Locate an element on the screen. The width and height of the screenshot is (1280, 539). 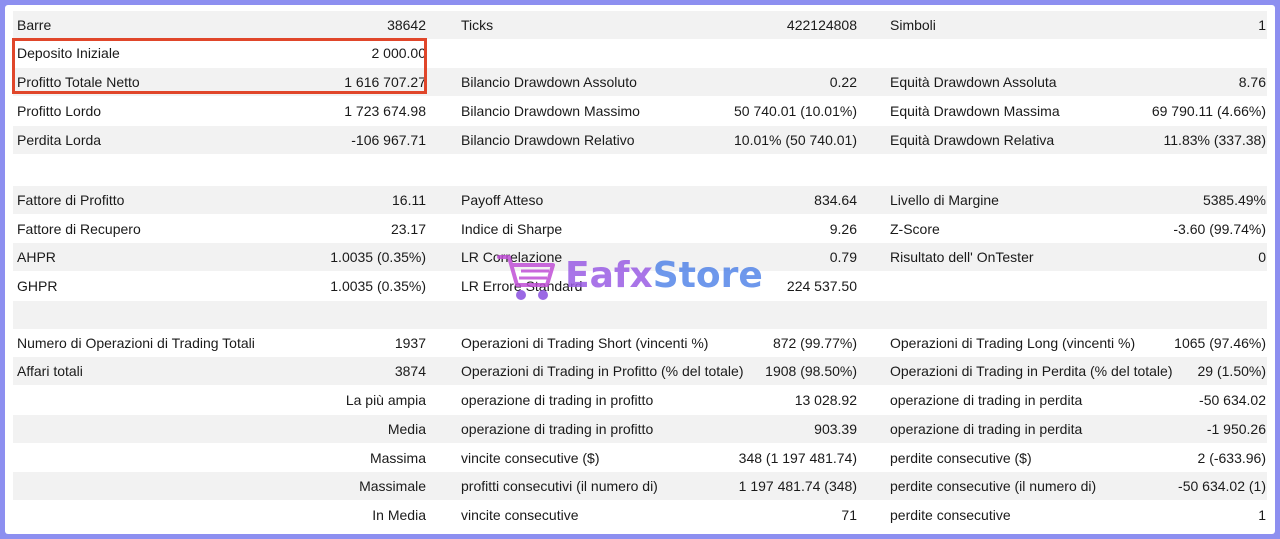
label-col1: Profitto Totale Netto is located at coordinates (78, 82).